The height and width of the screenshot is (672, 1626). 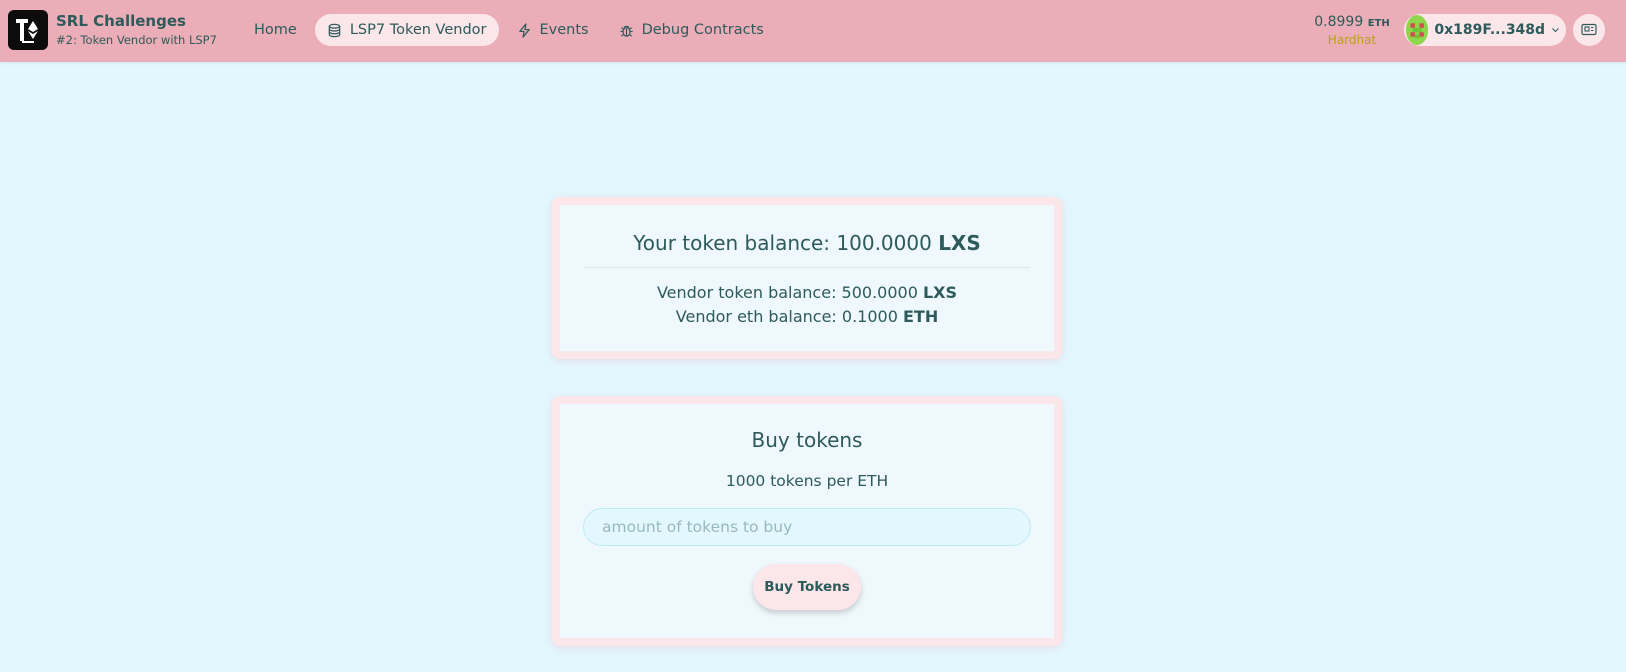 What do you see at coordinates (1490, 30) in the screenshot?
I see `account-address: 0x189F...348d` at bounding box center [1490, 30].